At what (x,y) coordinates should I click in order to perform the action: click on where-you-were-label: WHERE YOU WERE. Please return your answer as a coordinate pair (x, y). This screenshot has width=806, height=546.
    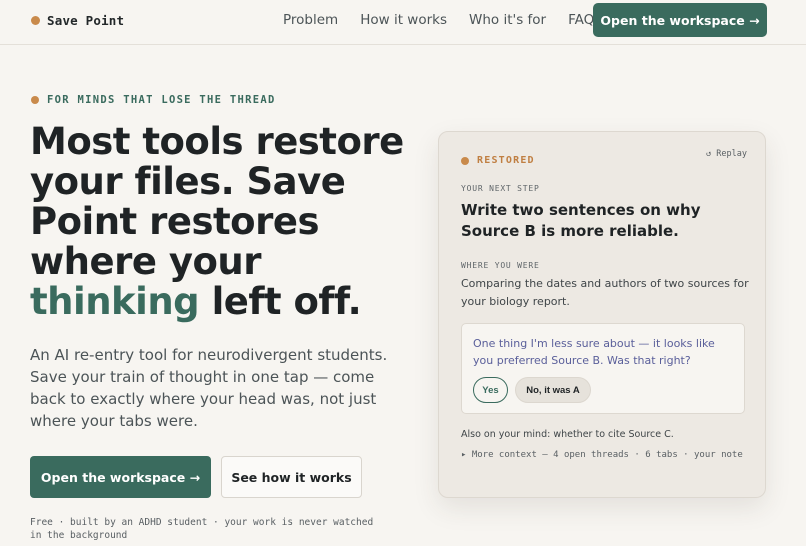
    Looking at the image, I should click on (500, 265).